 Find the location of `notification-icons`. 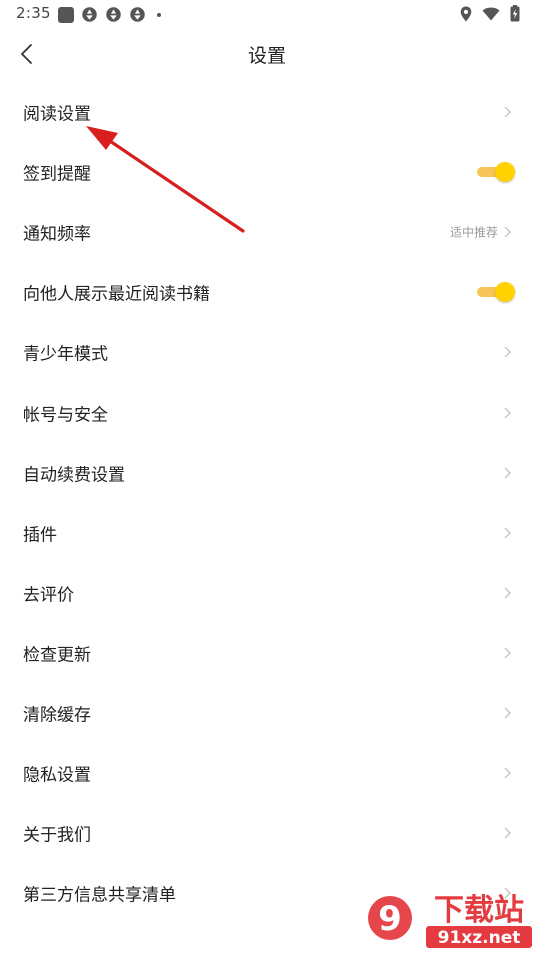

notification-icons is located at coordinates (109, 14).